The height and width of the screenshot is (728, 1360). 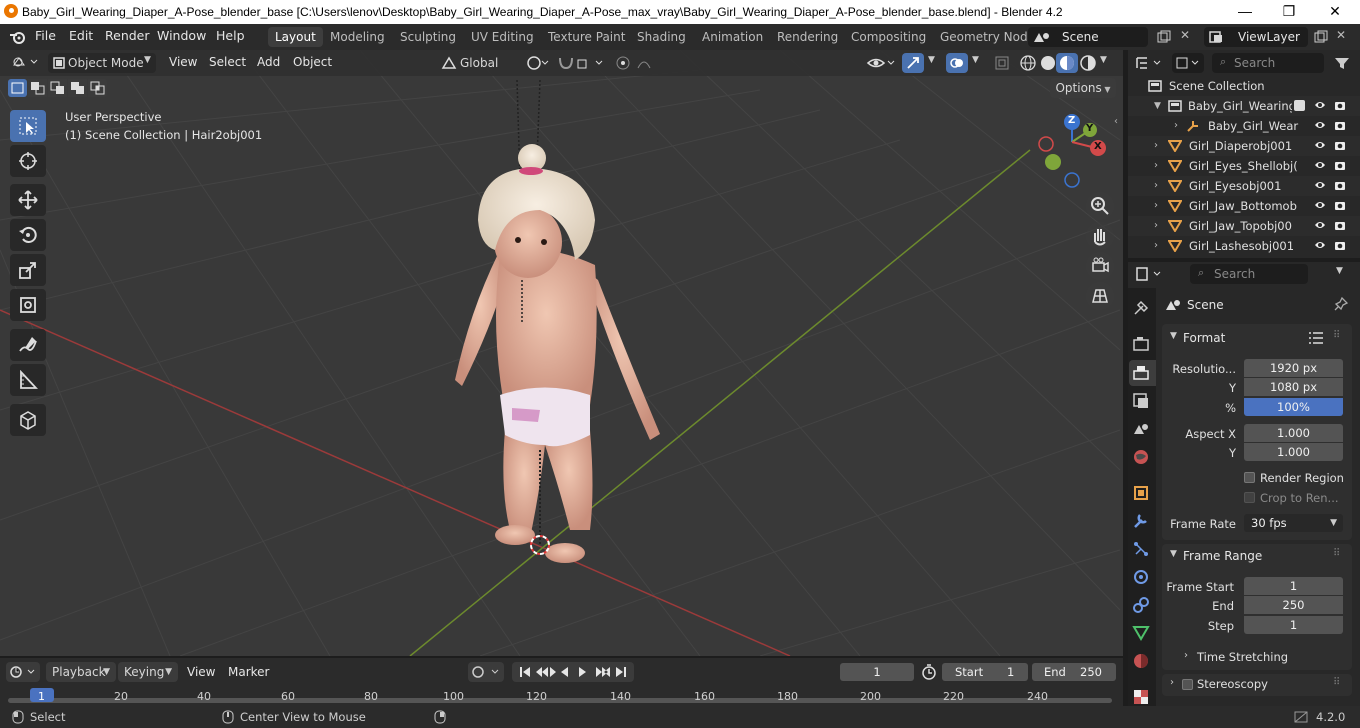 I want to click on resolution-x-field: 1920 px, so click(x=1293, y=368).